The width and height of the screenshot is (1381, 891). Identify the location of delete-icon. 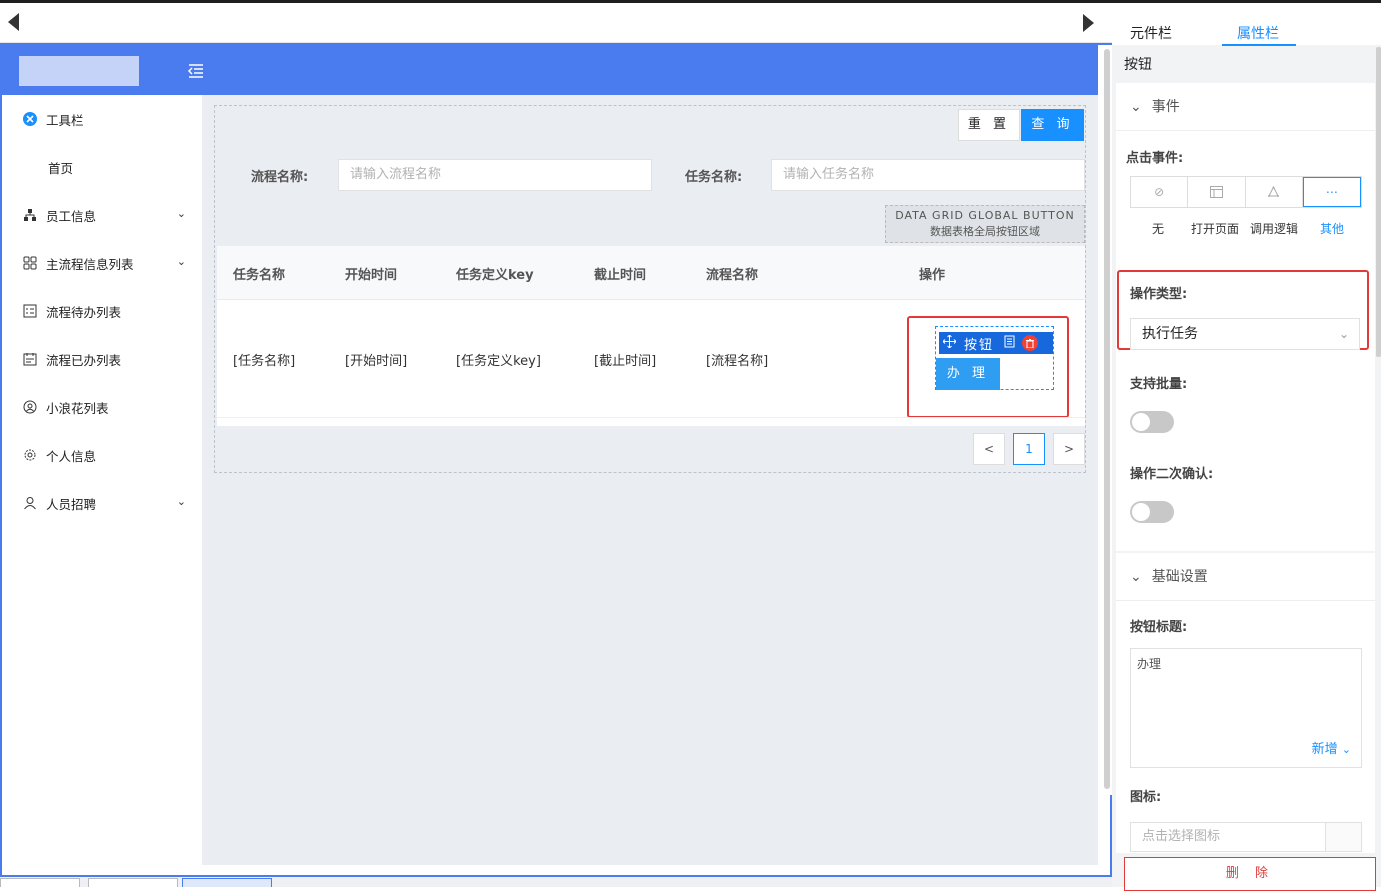
(1030, 343).